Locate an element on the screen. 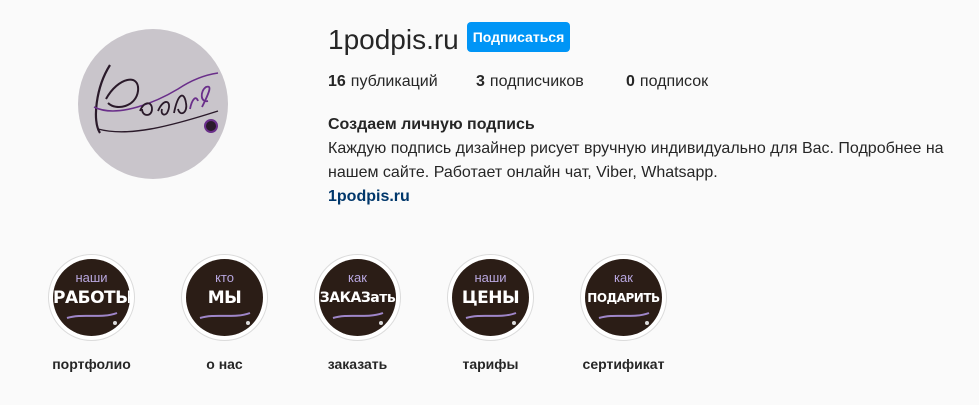  highlight-order: как ЗАКАЗать заказать is located at coordinates (380, 313).